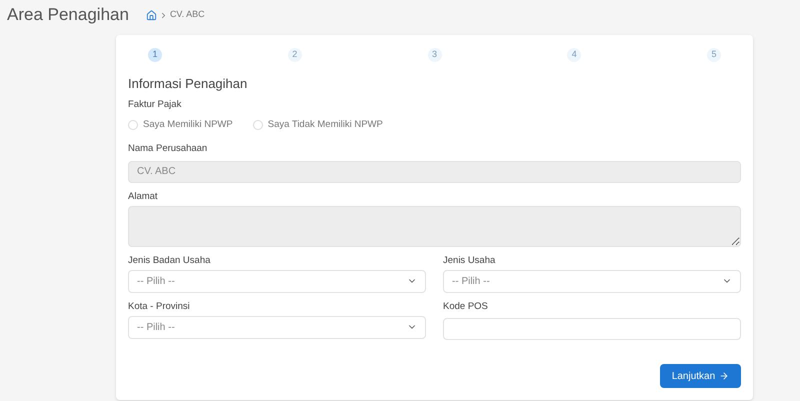 This screenshot has height=401, width=800. What do you see at coordinates (155, 55) in the screenshot?
I see `step-indicator: 1` at bounding box center [155, 55].